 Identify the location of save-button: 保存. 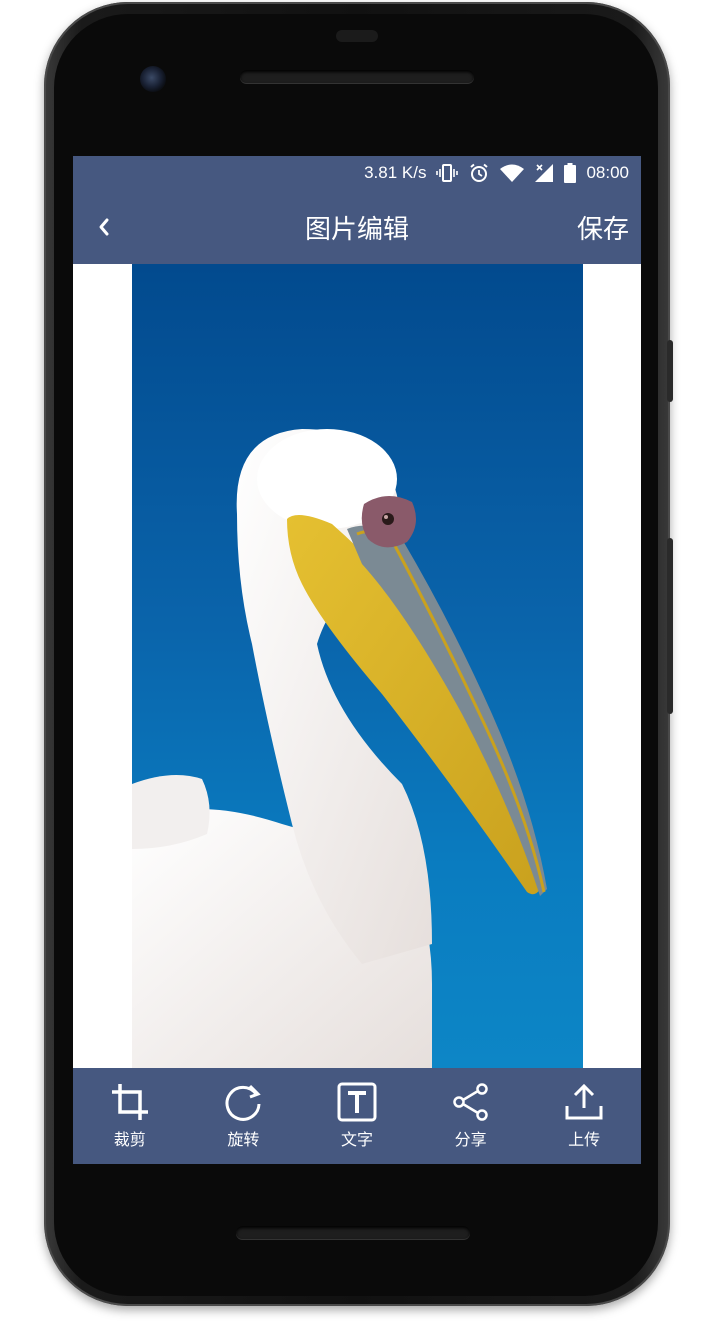
(603, 227).